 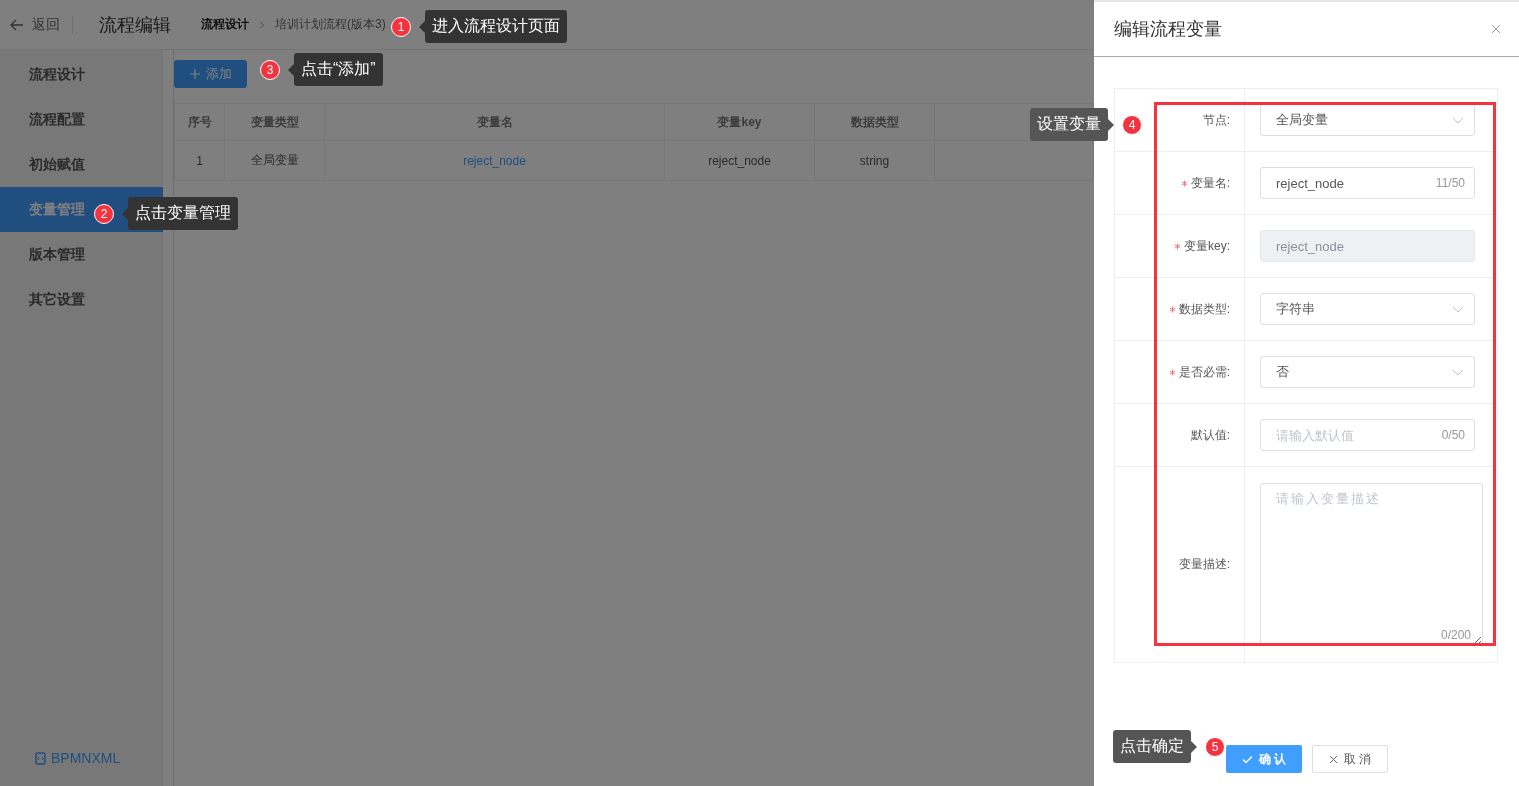 What do you see at coordinates (1367, 309) in the screenshot?
I see `select-field: 字符串` at bounding box center [1367, 309].